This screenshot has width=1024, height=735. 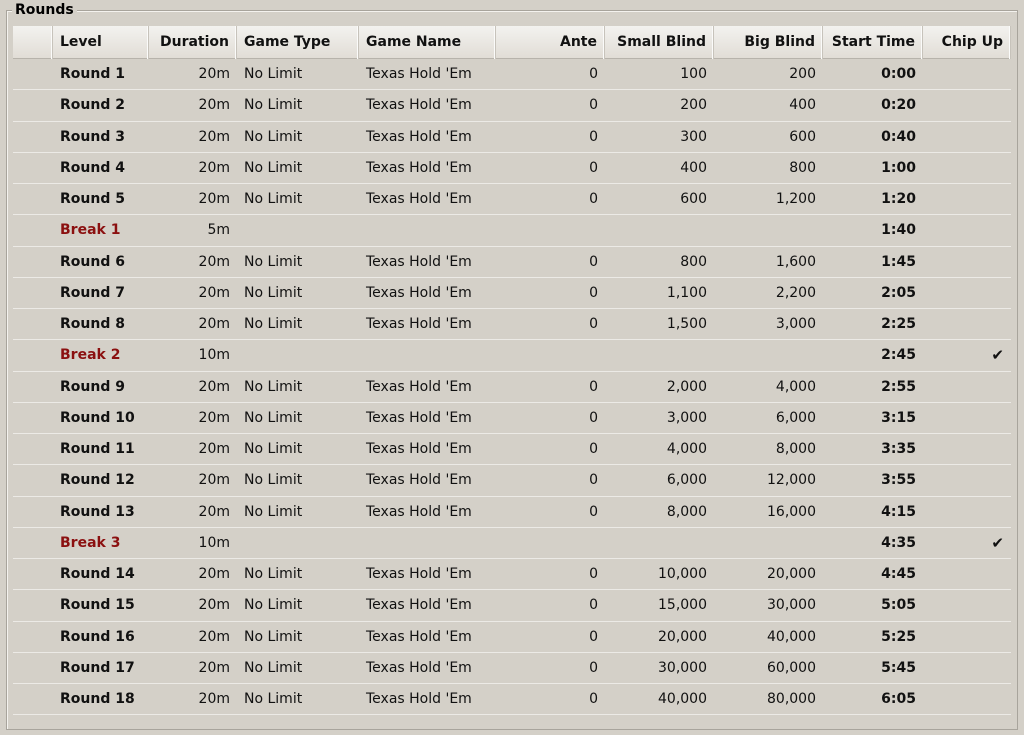 I want to click on big-blind-text: 40,000, so click(x=791, y=636).